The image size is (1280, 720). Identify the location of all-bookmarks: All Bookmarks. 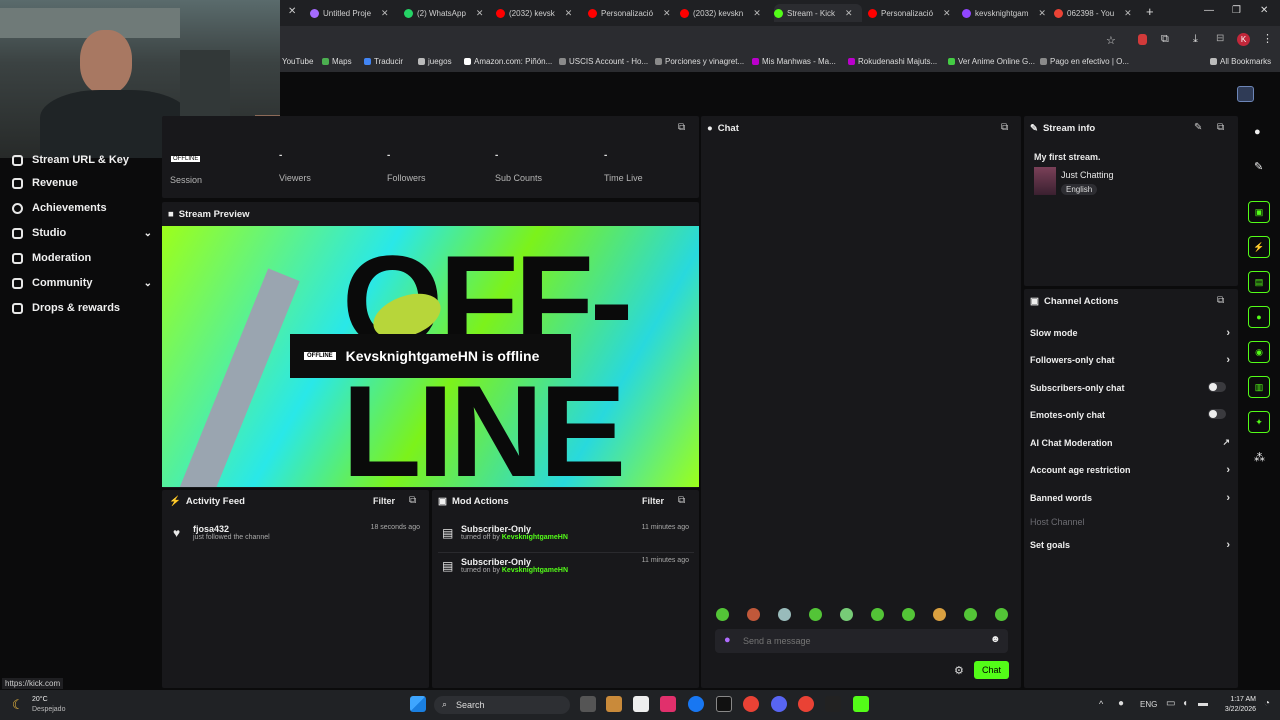
(1240, 61).